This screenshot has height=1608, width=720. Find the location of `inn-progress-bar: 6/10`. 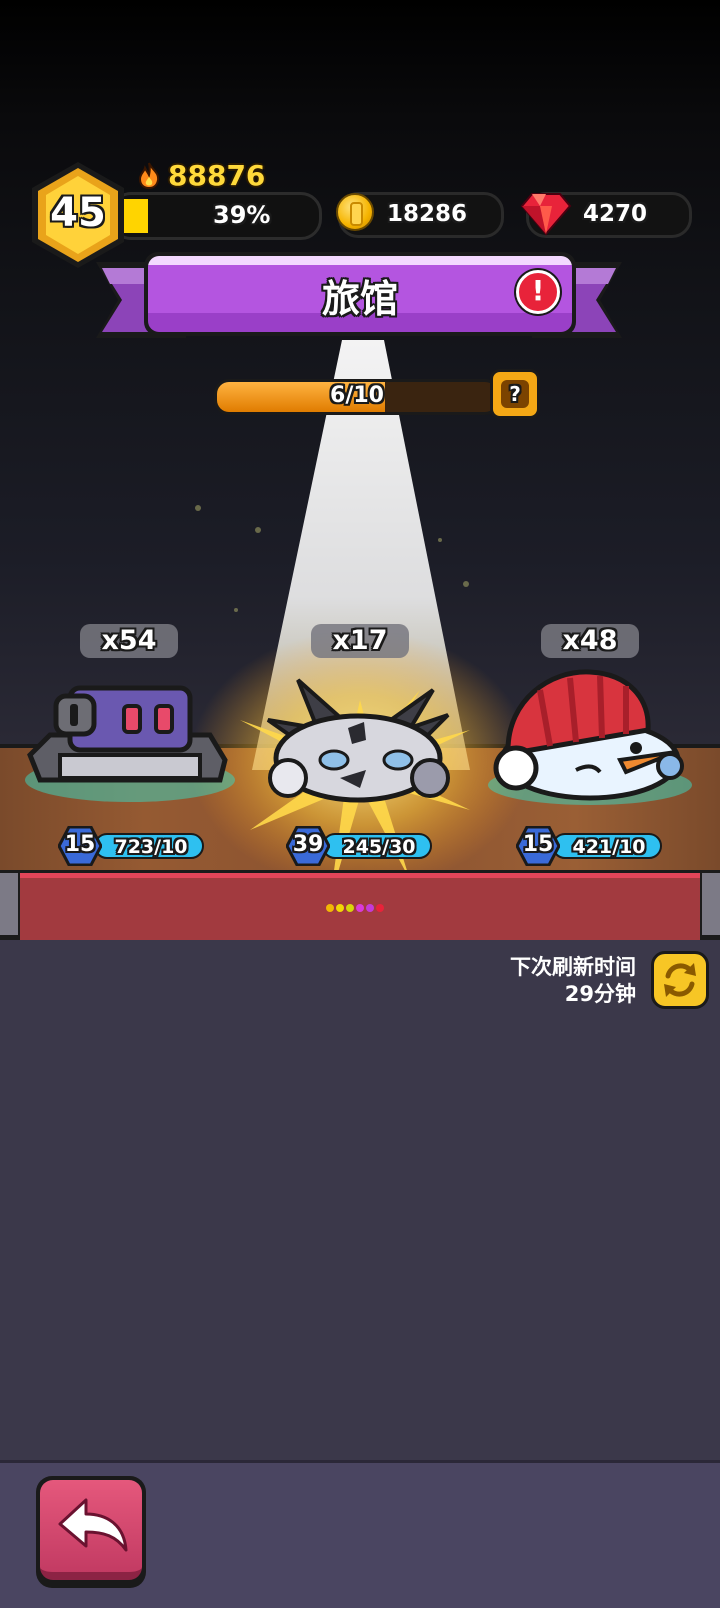

inn-progress-bar: 6/10 is located at coordinates (357, 397).